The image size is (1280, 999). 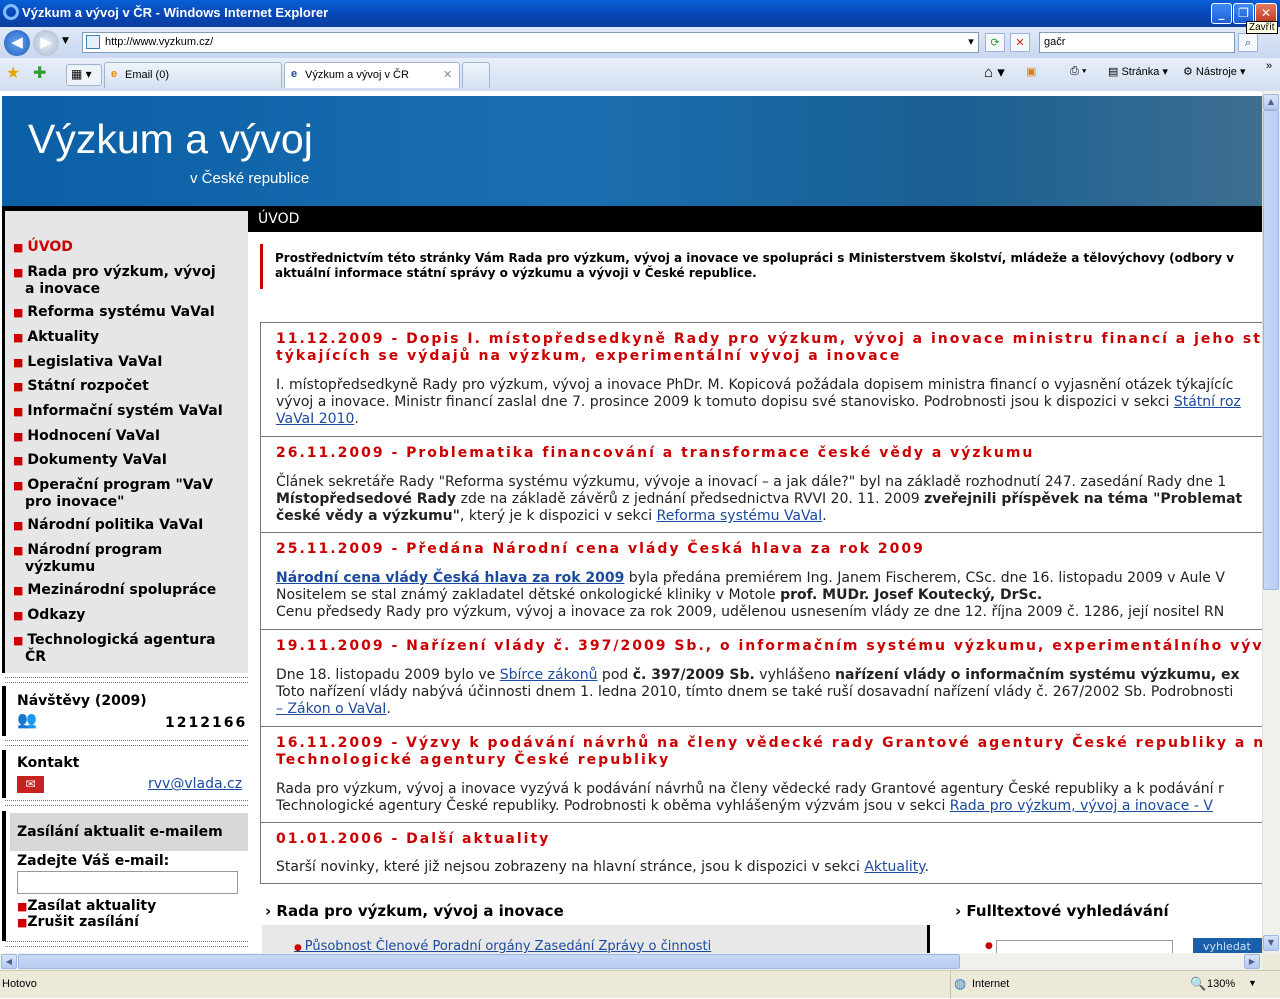 I want to click on zoom-icon: 🔍, so click(x=1198, y=984).